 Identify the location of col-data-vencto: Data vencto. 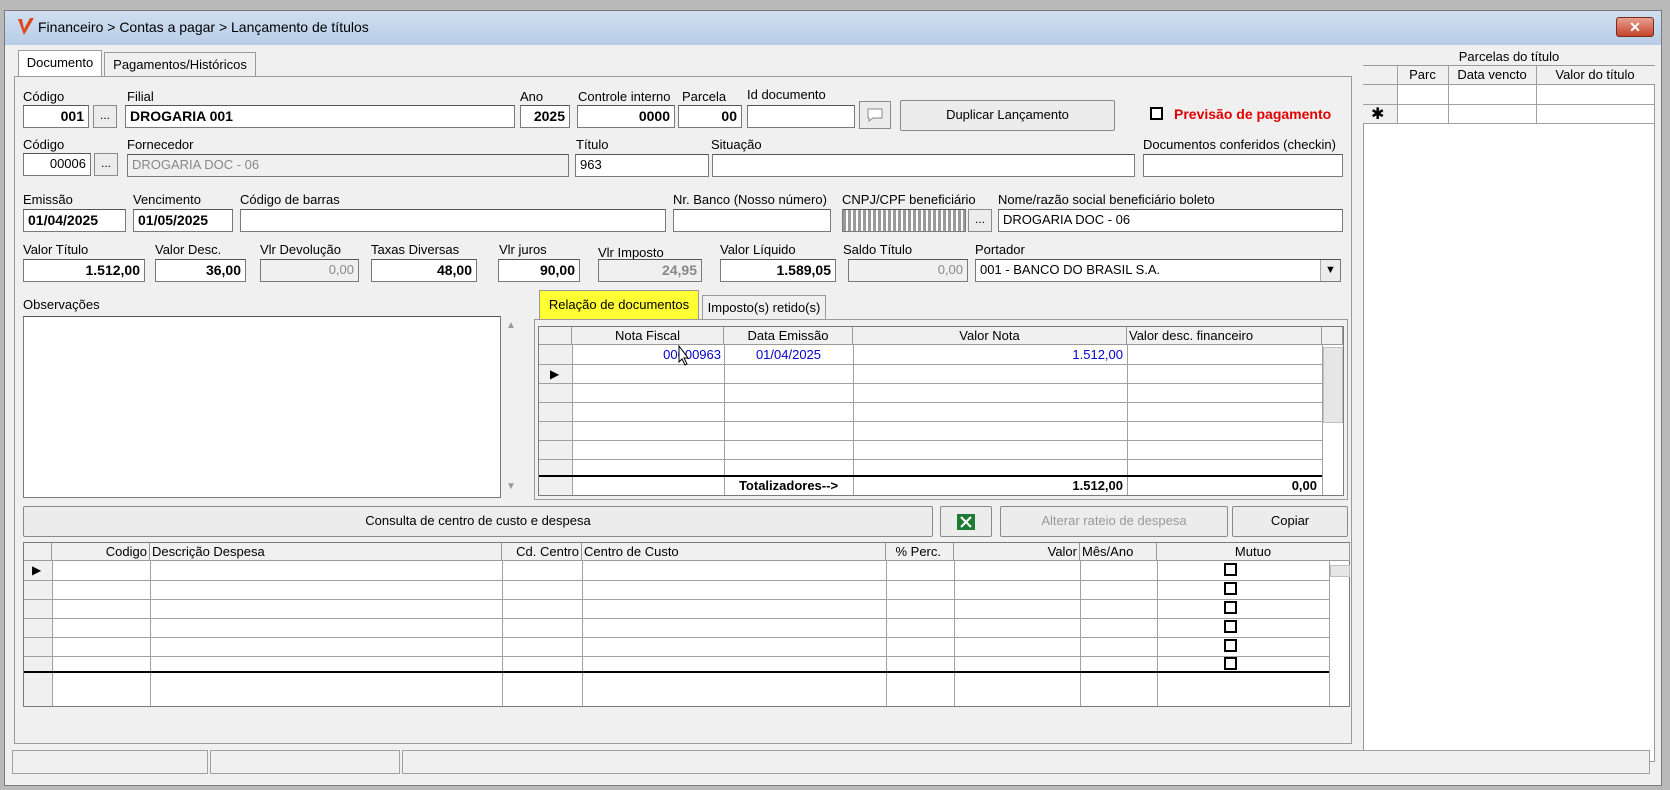
(1492, 74).